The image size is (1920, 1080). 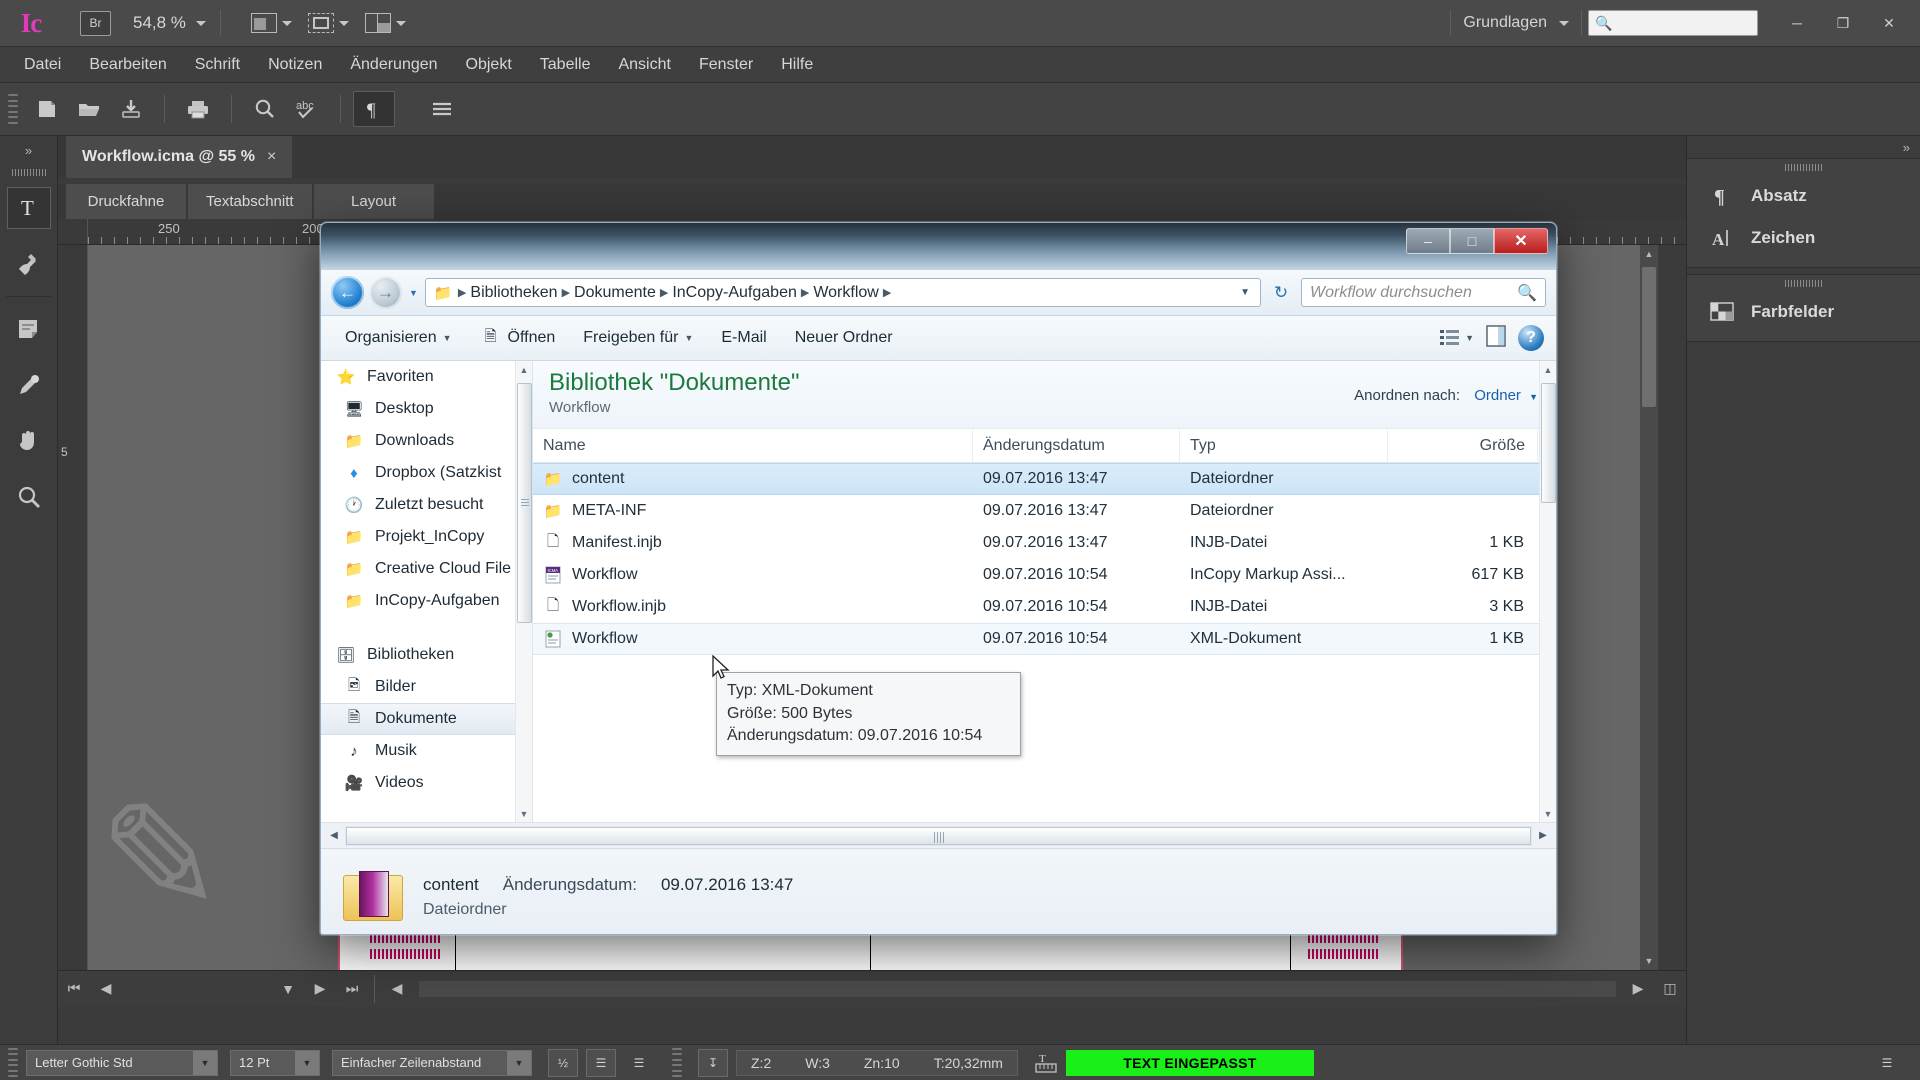 I want to click on canvas-horizontal-scrollbar, so click(x=1017, y=988).